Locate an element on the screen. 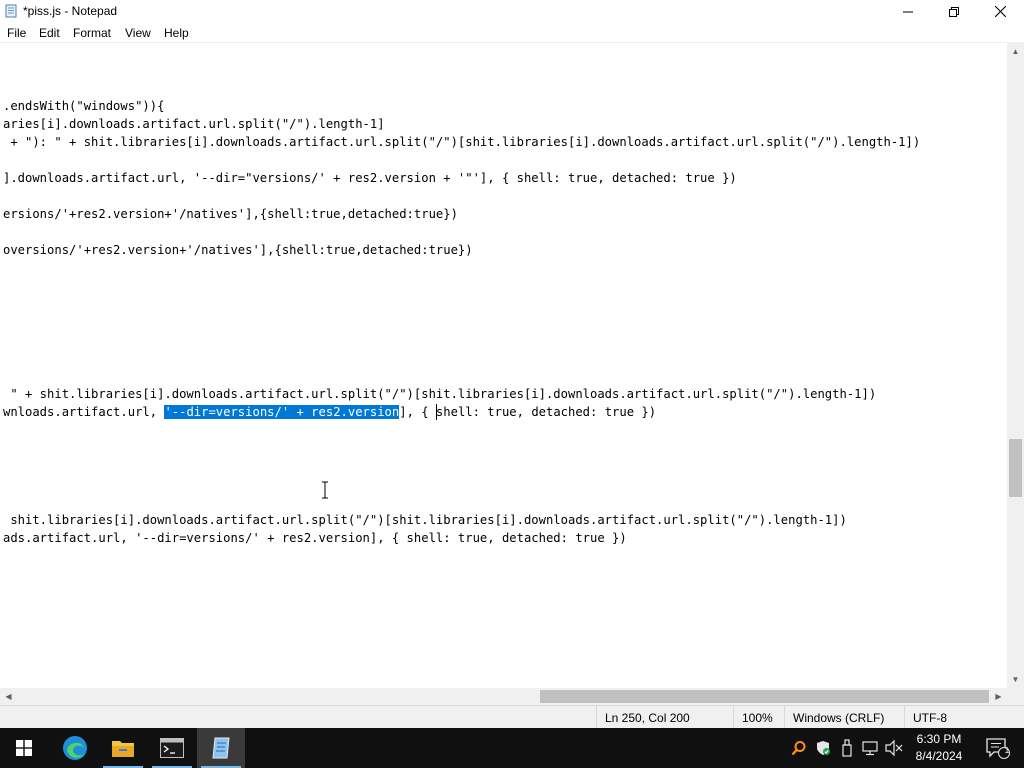 Image resolution: width=1024 pixels, height=768 pixels. tray-network is located at coordinates (870, 748).